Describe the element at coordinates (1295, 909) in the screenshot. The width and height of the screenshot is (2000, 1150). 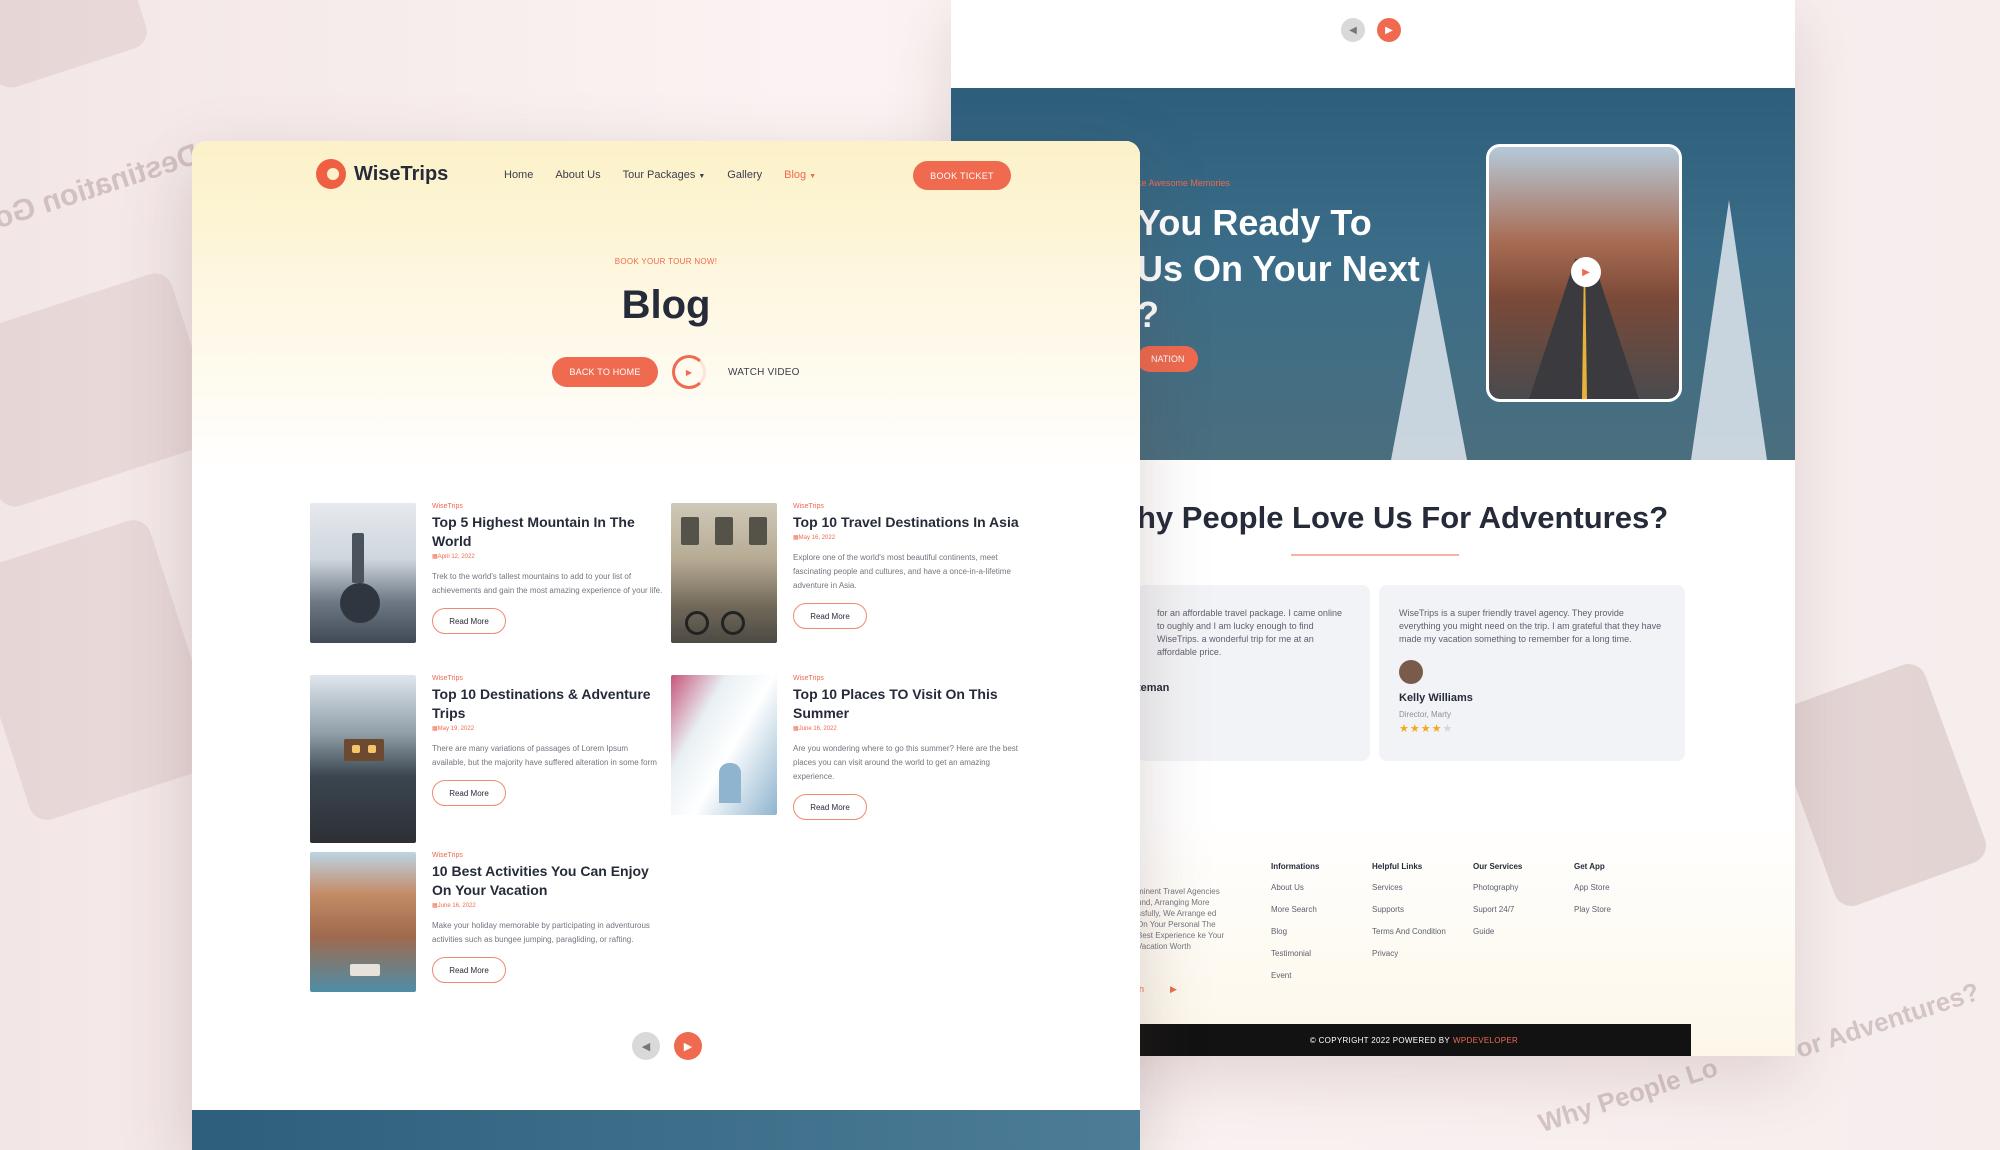
I see `footer-link: More Search` at that location.